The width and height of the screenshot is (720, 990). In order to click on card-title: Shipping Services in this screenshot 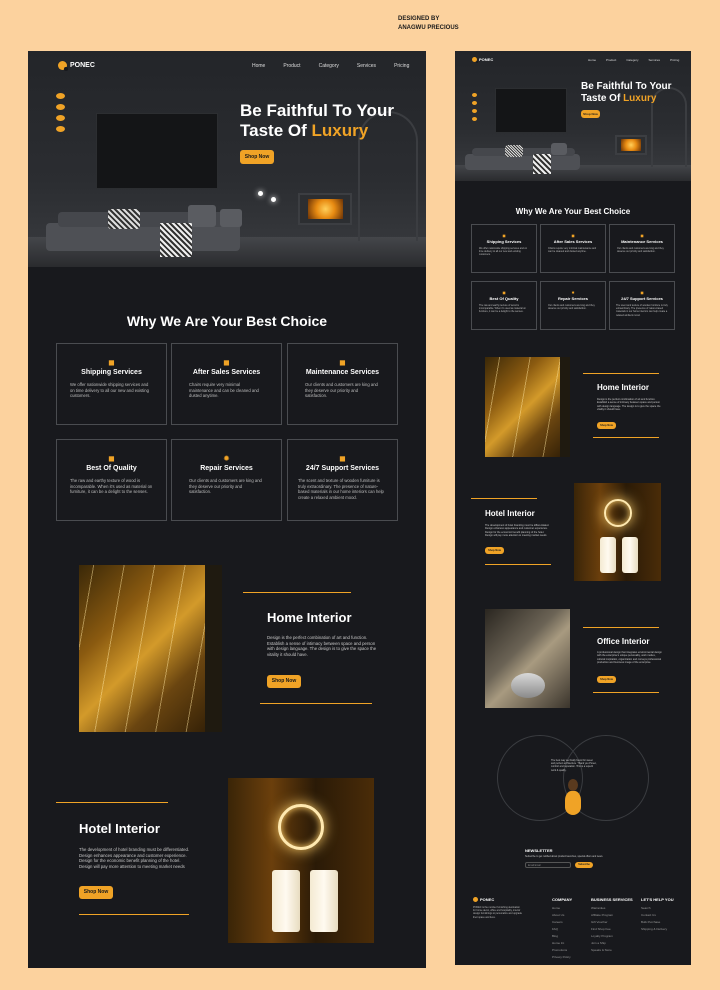, I will do `click(504, 241)`.